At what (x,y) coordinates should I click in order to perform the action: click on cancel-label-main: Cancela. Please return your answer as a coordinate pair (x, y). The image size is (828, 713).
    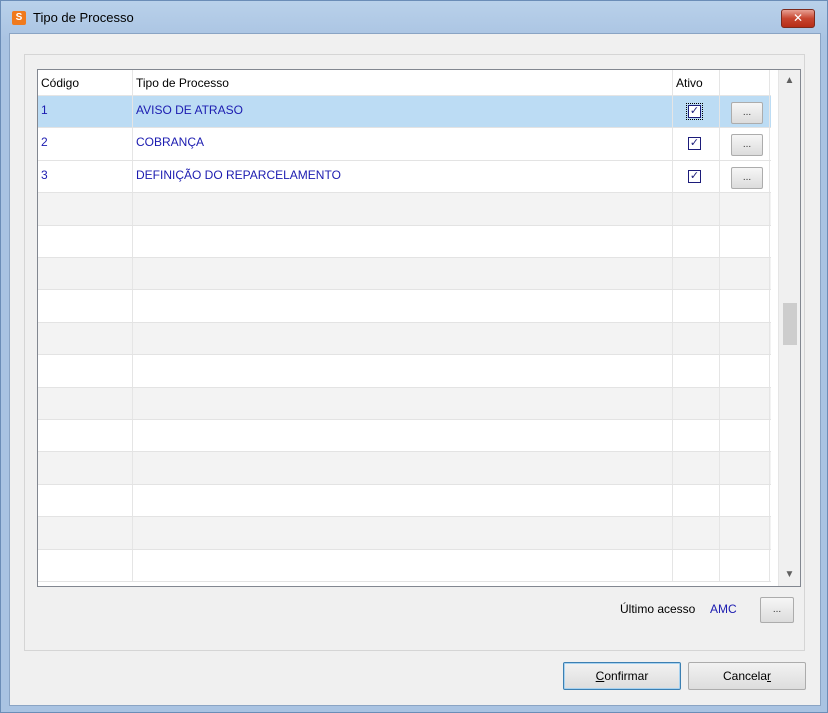
    Looking at the image, I should click on (745, 676).